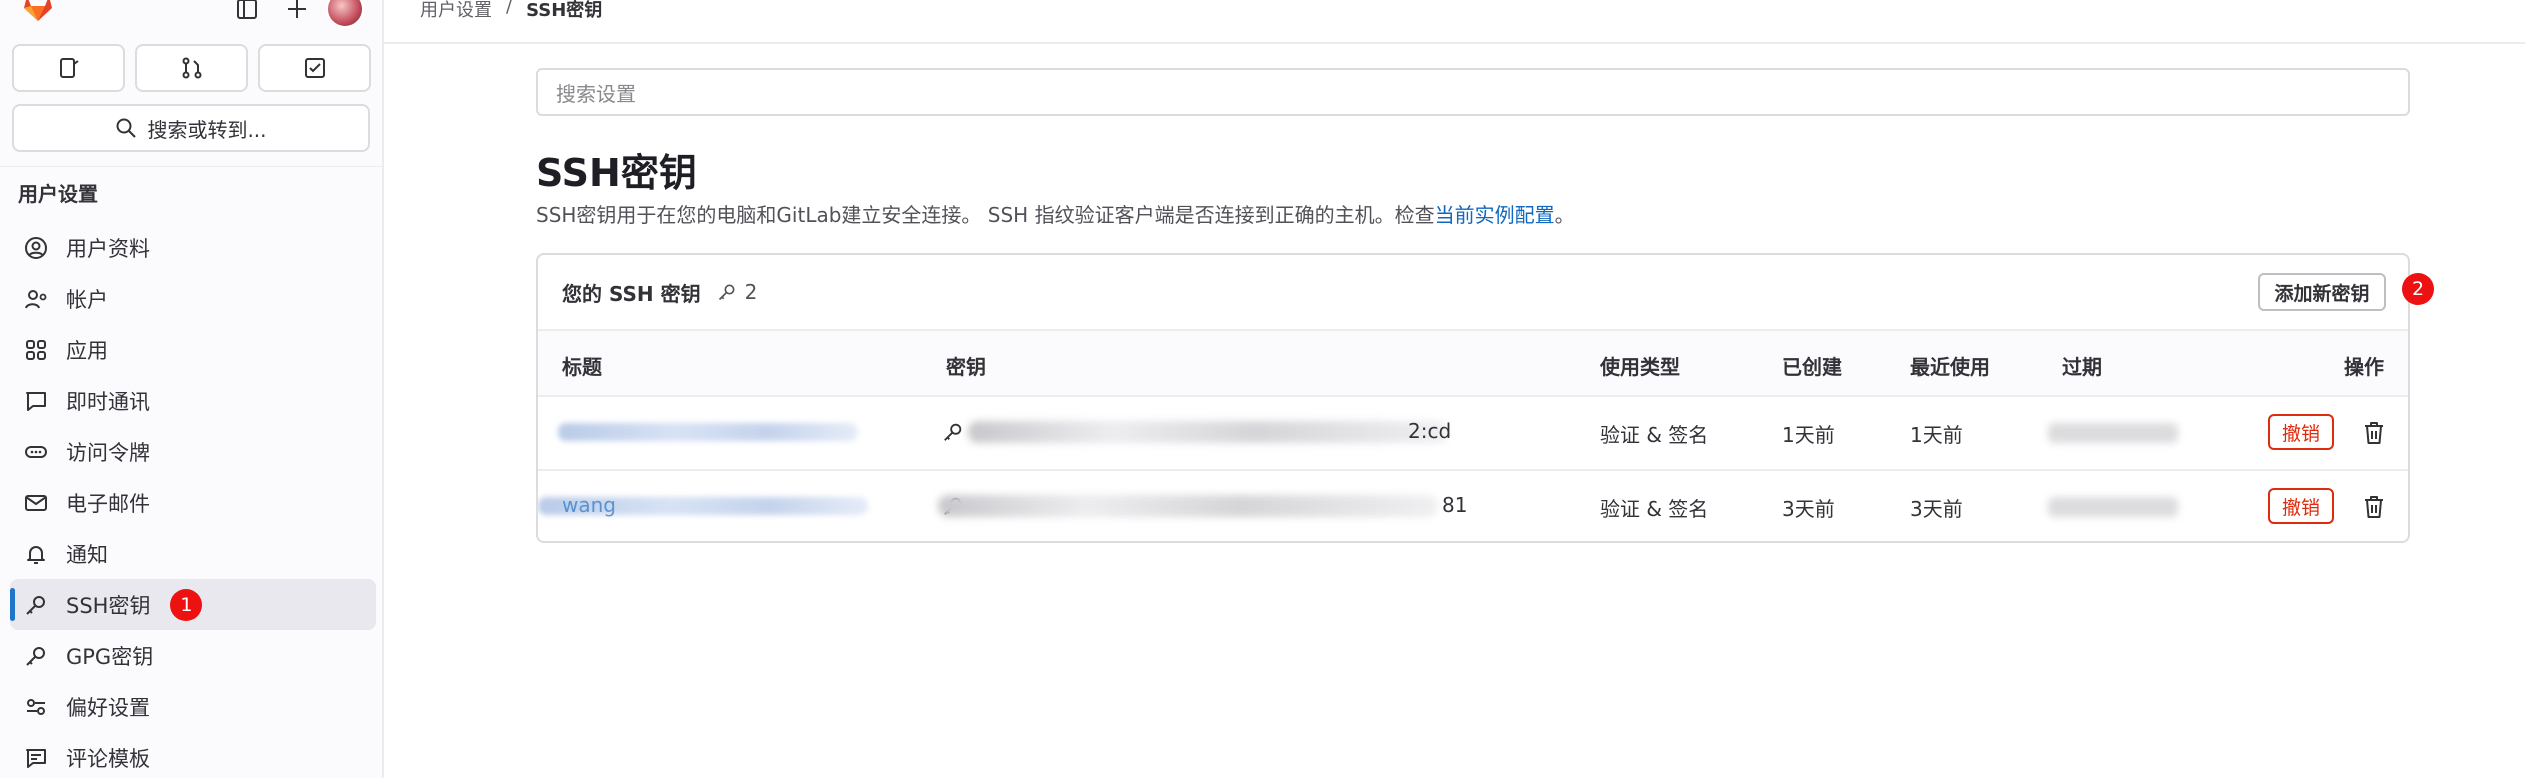 Image resolution: width=2525 pixels, height=778 pixels. What do you see at coordinates (1473, 92) in the screenshot?
I see `settings-search-input: 搜索设置` at bounding box center [1473, 92].